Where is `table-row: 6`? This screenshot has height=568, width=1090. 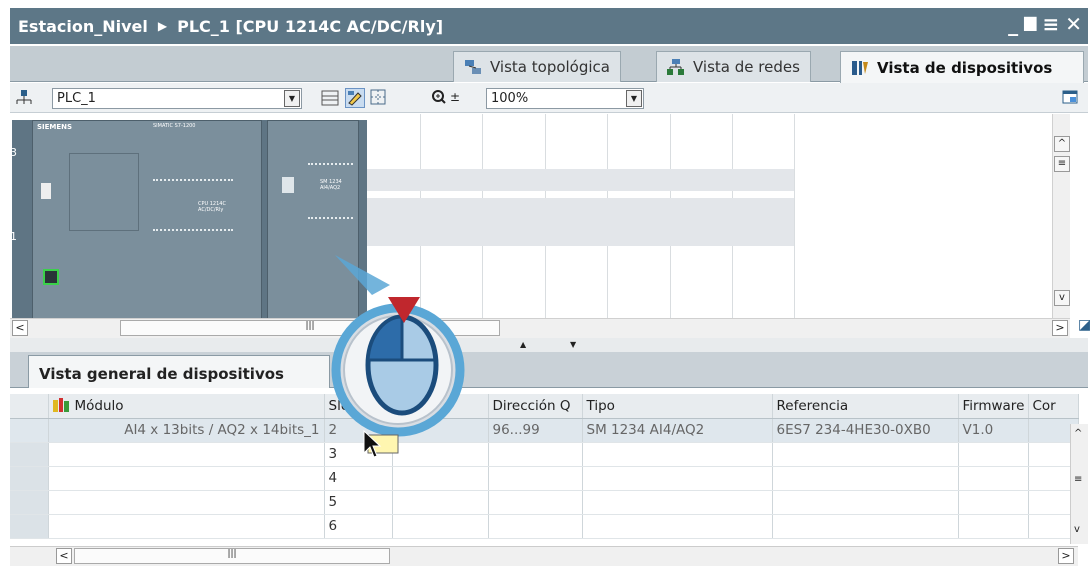 table-row: 6 is located at coordinates (544, 526).